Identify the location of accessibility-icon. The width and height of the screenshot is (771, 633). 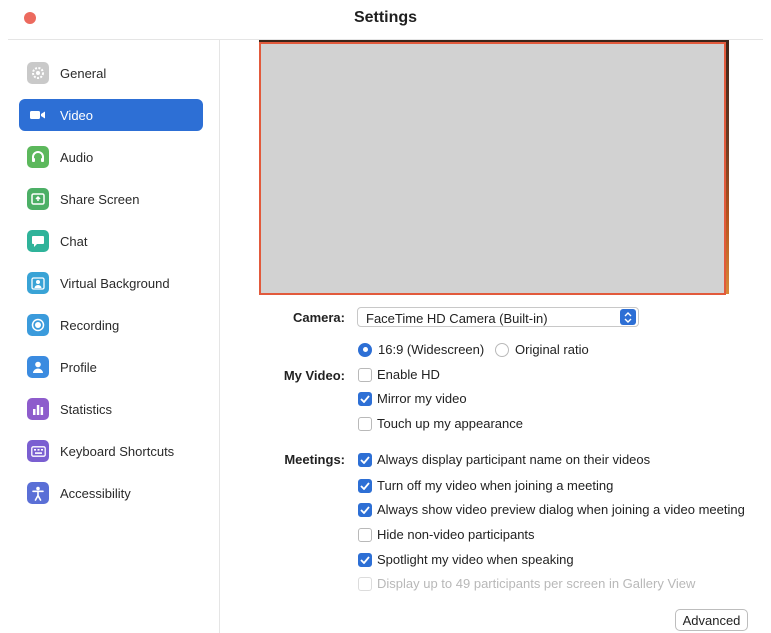
(38, 493).